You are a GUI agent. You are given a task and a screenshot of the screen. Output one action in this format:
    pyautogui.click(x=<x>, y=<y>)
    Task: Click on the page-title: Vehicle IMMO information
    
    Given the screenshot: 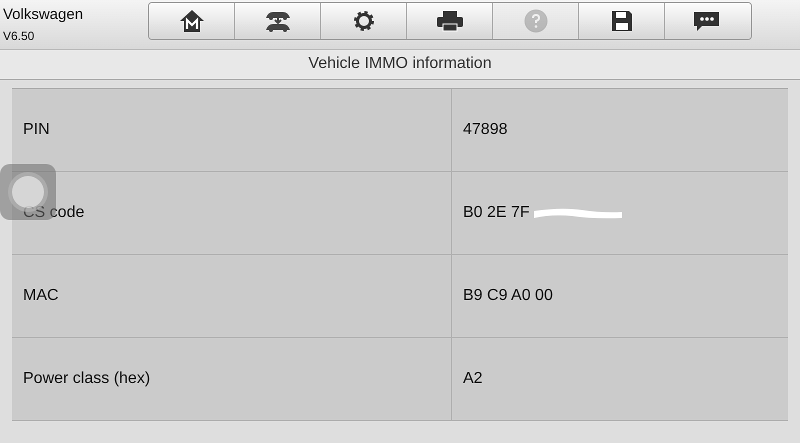 What is the action you would take?
    pyautogui.click(x=400, y=64)
    